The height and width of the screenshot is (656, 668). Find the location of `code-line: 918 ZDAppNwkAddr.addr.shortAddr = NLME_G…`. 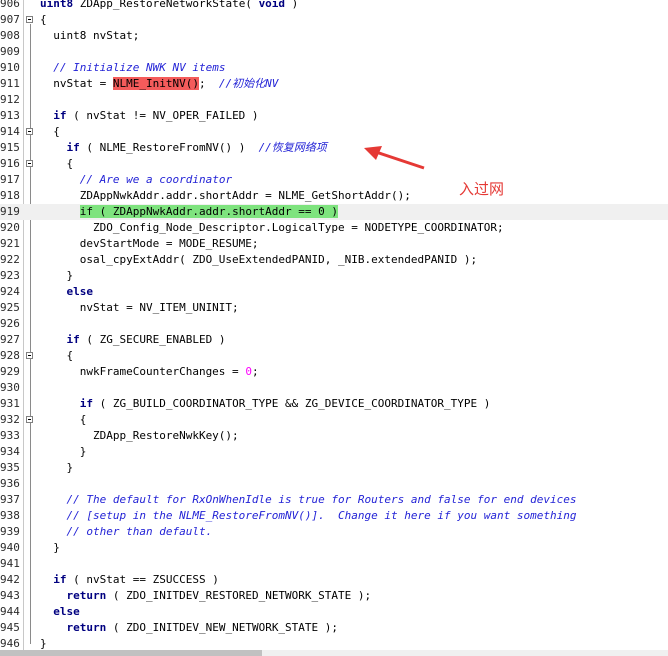

code-line: 918 ZDAppNwkAddr.addr.shortAddr = NLME_G… is located at coordinates (334, 196).